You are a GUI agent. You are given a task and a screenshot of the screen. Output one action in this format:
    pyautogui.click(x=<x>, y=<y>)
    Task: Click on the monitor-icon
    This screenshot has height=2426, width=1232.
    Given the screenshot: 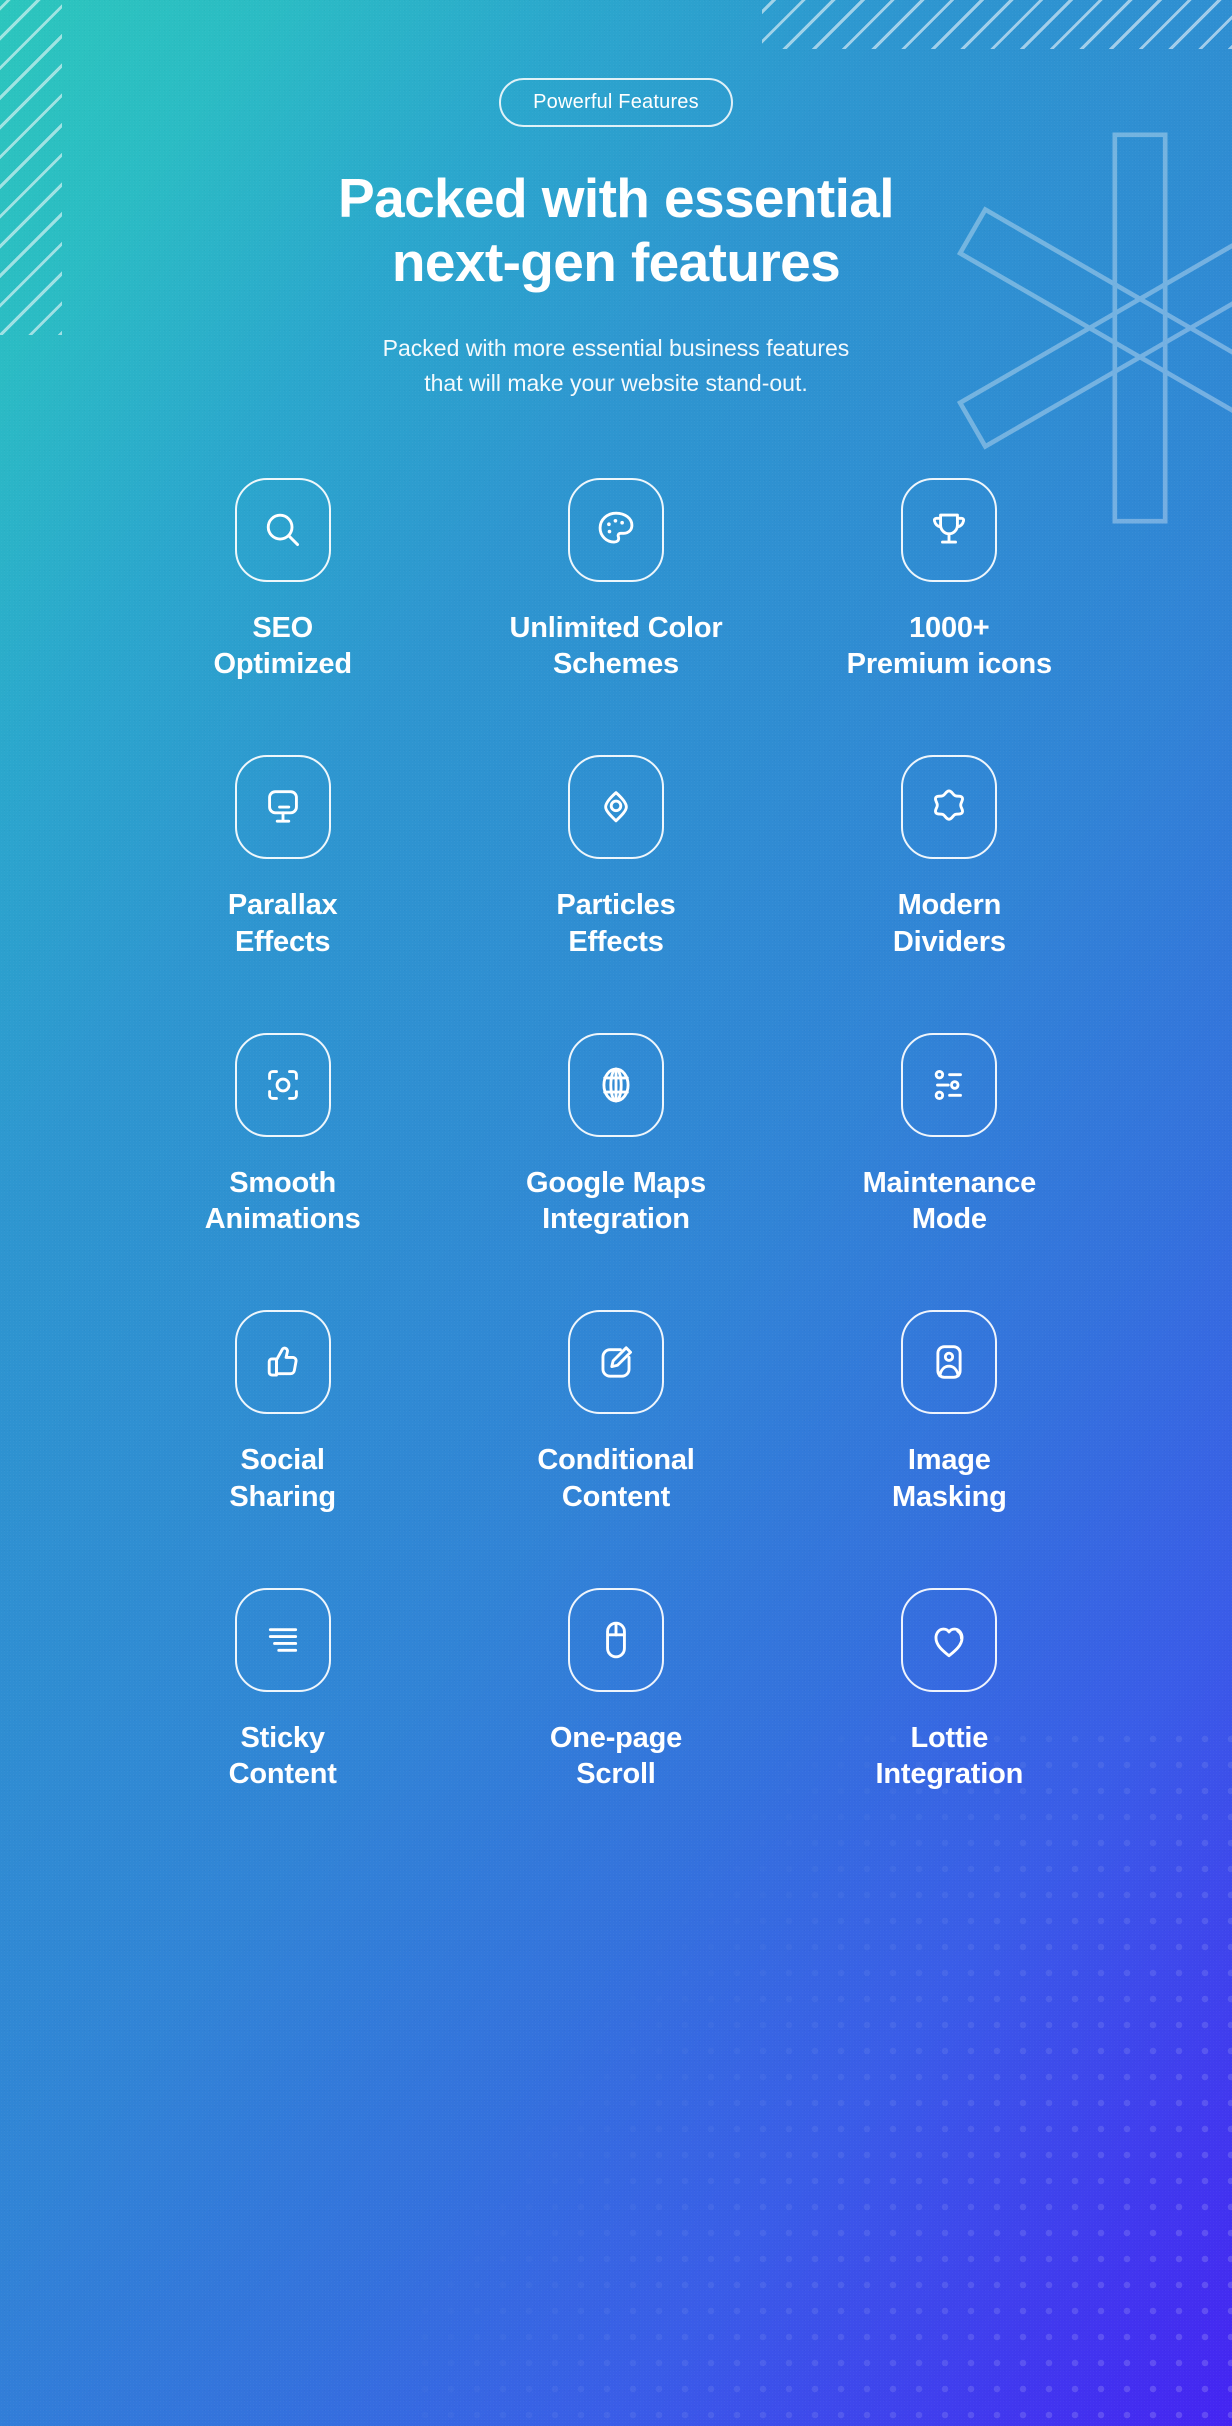 What is the action you would take?
    pyautogui.click(x=282, y=806)
    